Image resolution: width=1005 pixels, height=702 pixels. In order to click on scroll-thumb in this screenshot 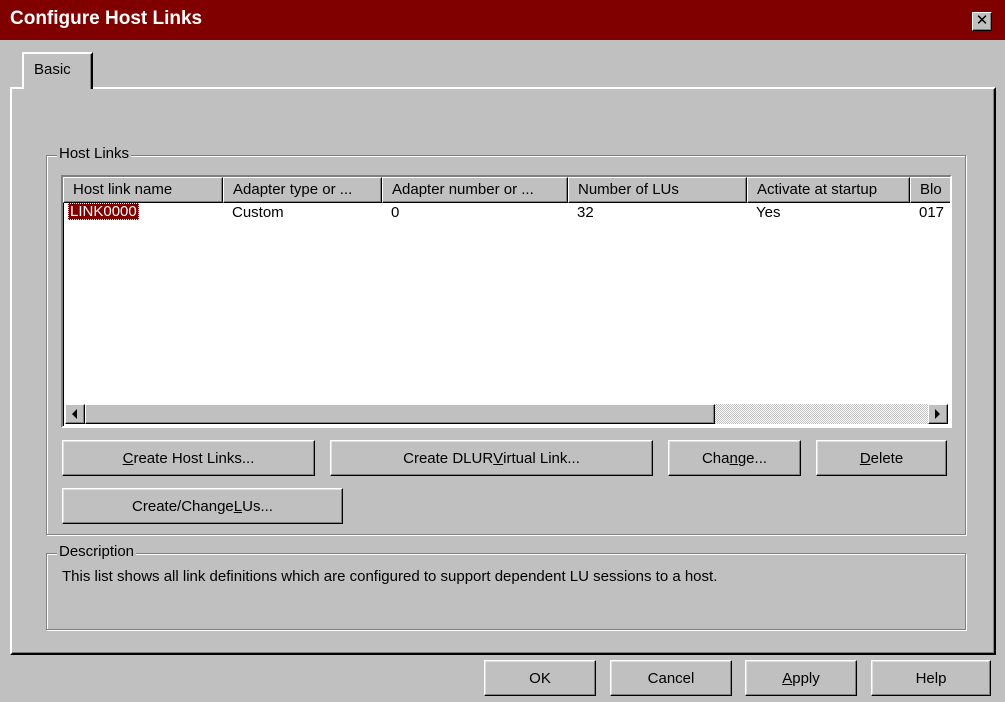, I will do `click(400, 414)`.